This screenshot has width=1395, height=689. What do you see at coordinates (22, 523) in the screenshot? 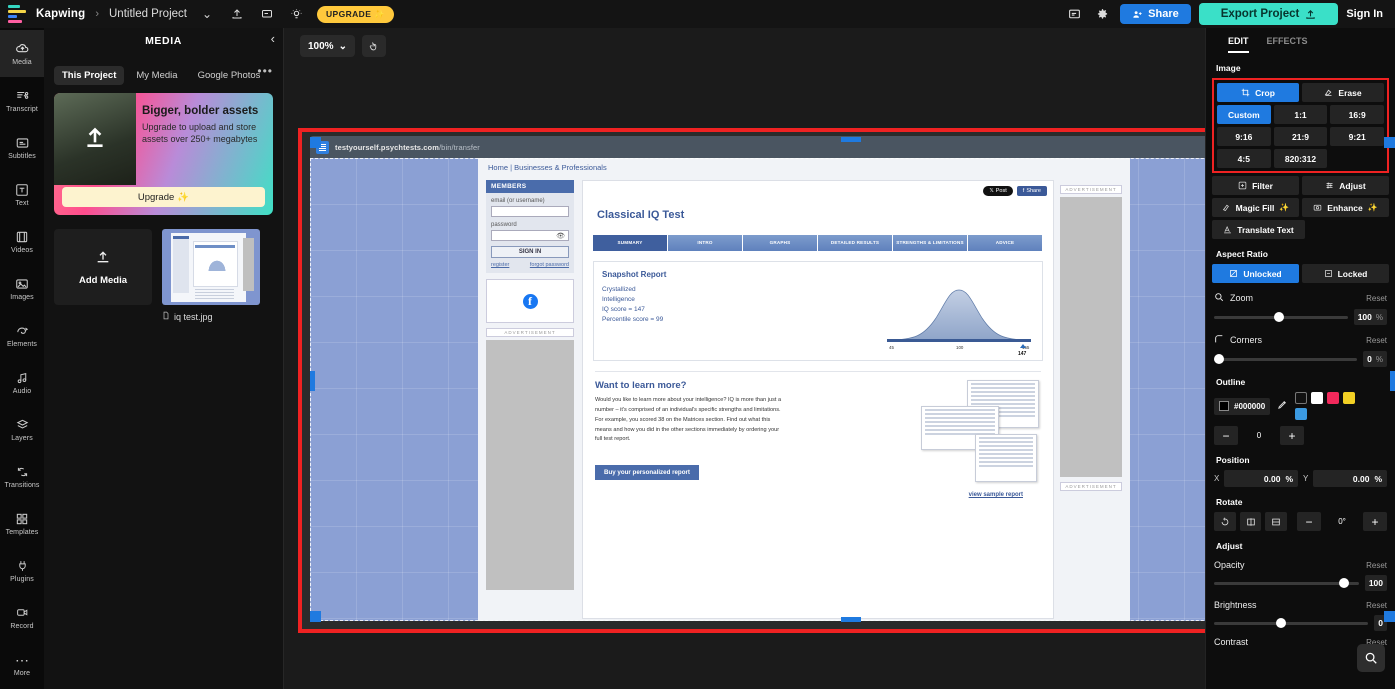
I see `sidebar-item-templates: Templates` at bounding box center [22, 523].